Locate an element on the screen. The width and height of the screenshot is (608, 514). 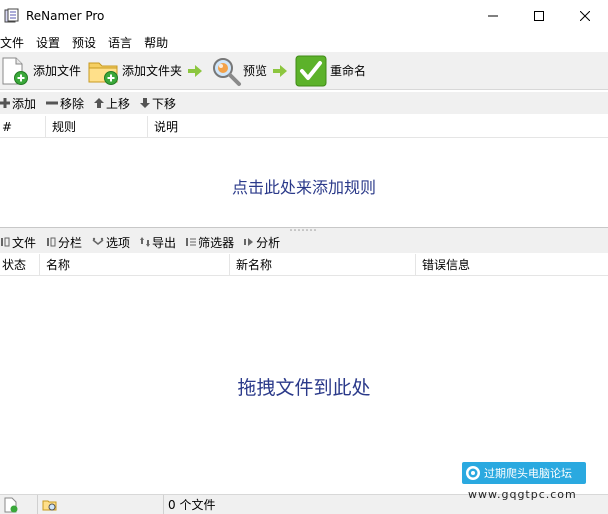
arrow-up-icon is located at coordinates (99, 103).